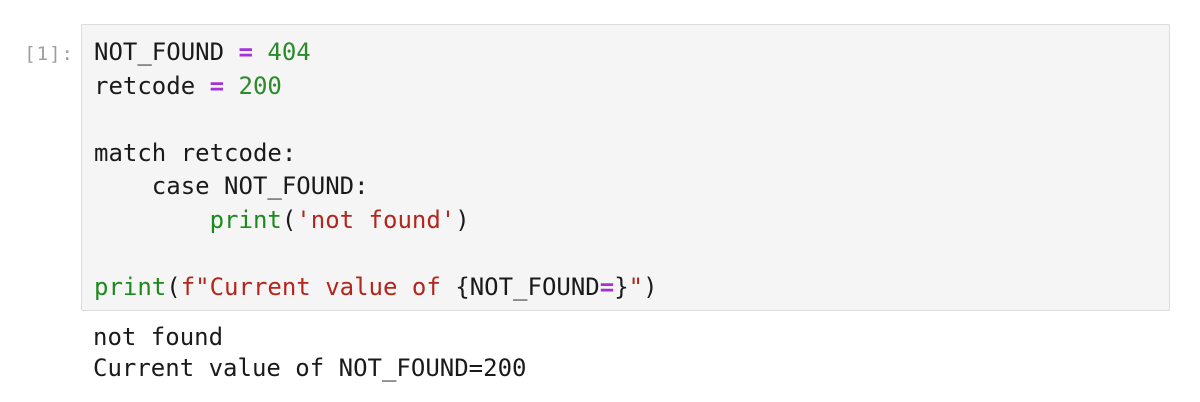 Image resolution: width=1200 pixels, height=402 pixels. Describe the element at coordinates (231, 186) in the screenshot. I see `code-token-plain: case NOT_FOUND:` at that location.